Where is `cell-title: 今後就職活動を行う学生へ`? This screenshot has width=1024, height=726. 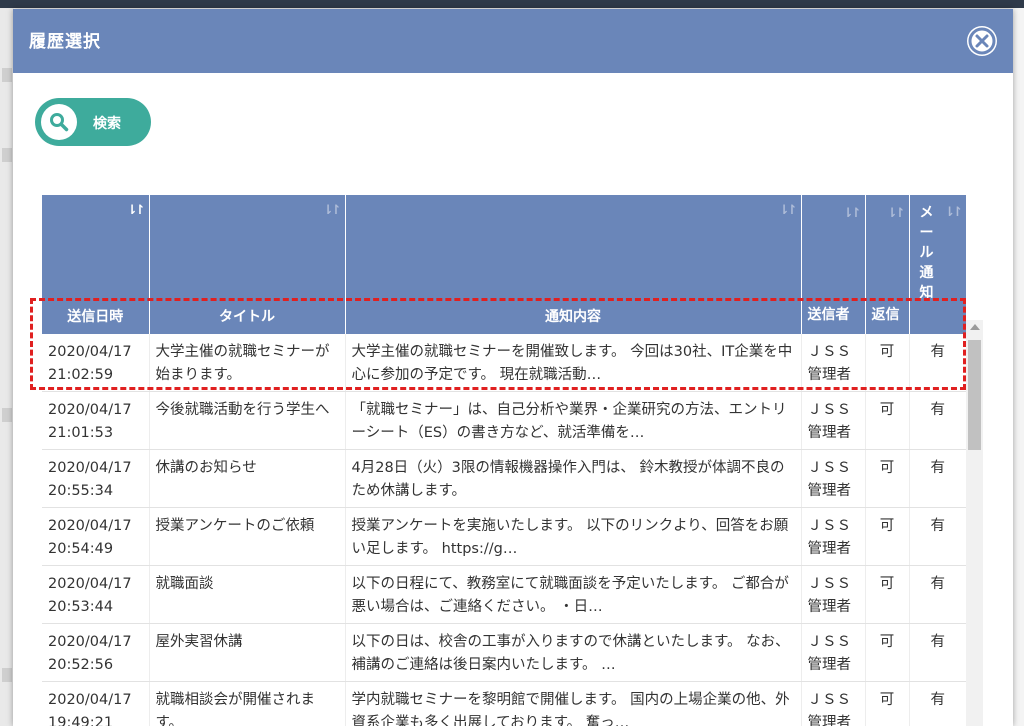 cell-title: 今後就職活動を行う学生へ is located at coordinates (247, 420).